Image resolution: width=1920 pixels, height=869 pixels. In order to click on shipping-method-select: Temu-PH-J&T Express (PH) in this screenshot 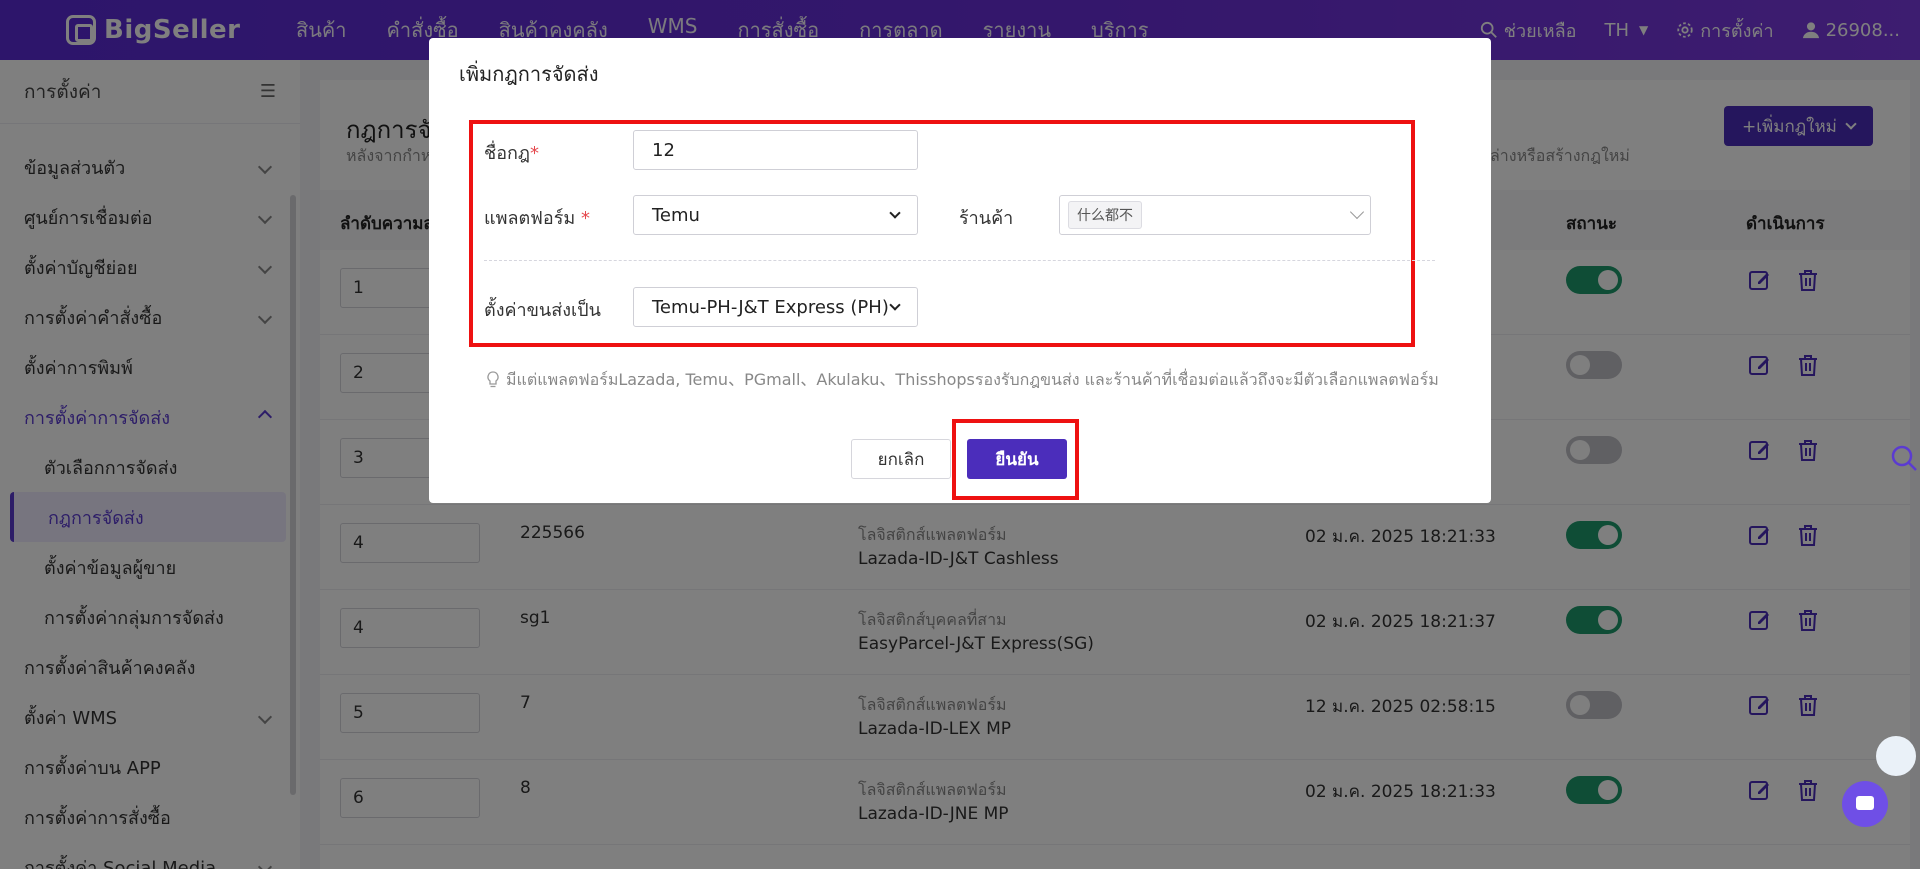, I will do `click(775, 307)`.